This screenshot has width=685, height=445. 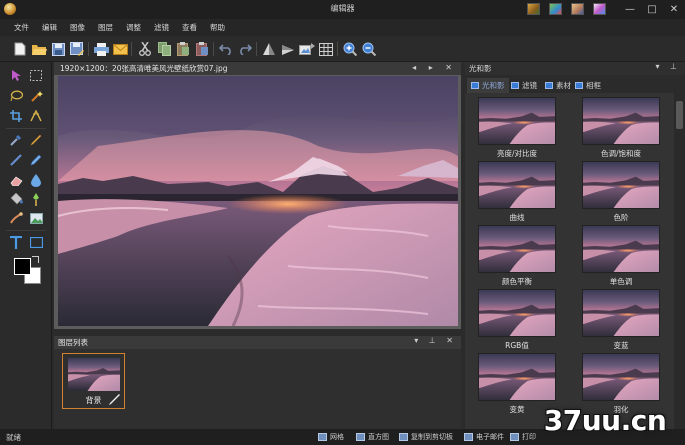 What do you see at coordinates (36, 96) in the screenshot?
I see `magic-wand-tool-icon` at bounding box center [36, 96].